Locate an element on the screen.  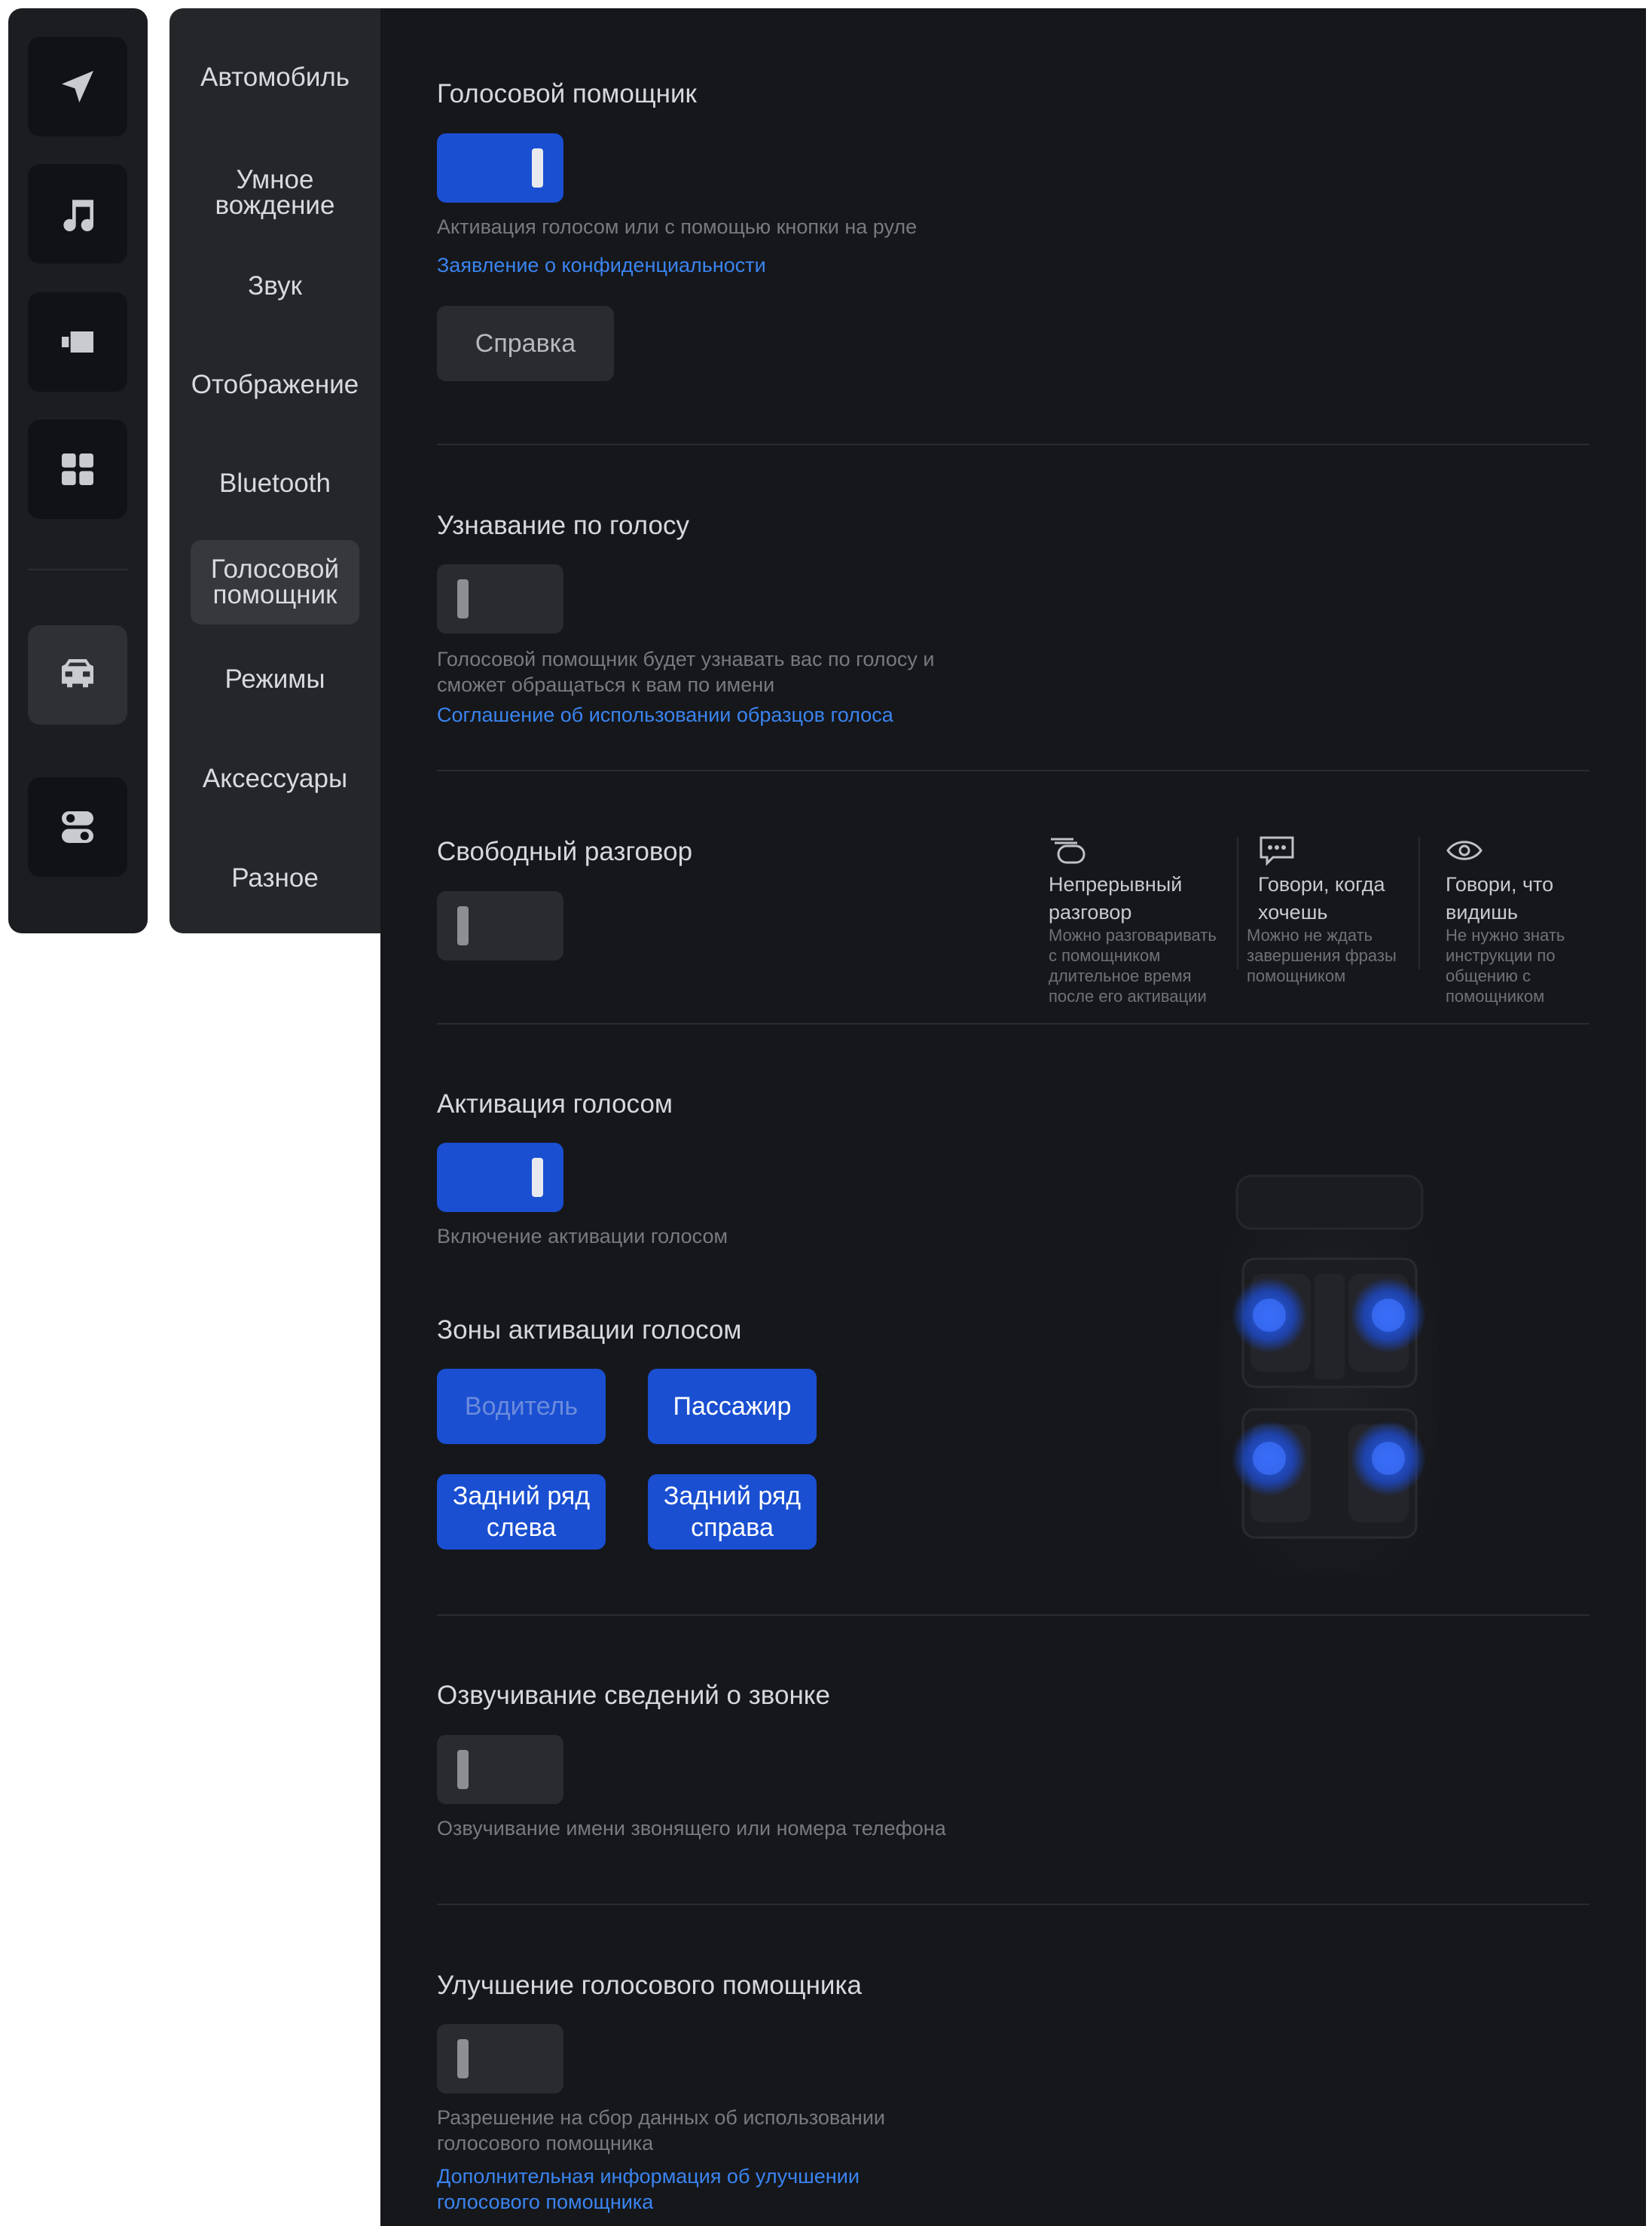
menu-item-misc: Разное is located at coordinates (275, 878).